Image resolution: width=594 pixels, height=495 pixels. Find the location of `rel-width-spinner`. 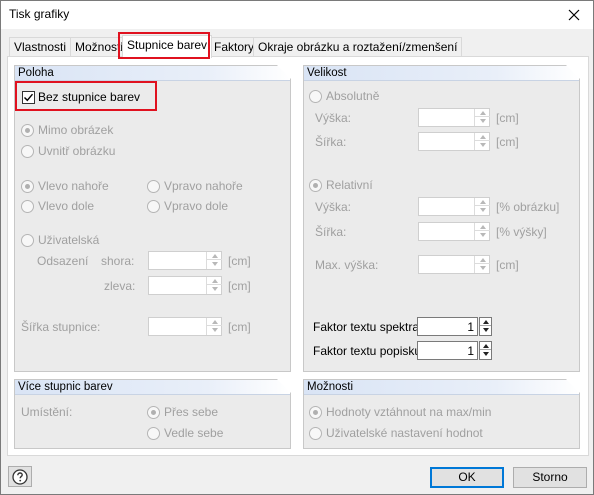

rel-width-spinner is located at coordinates (482, 231).